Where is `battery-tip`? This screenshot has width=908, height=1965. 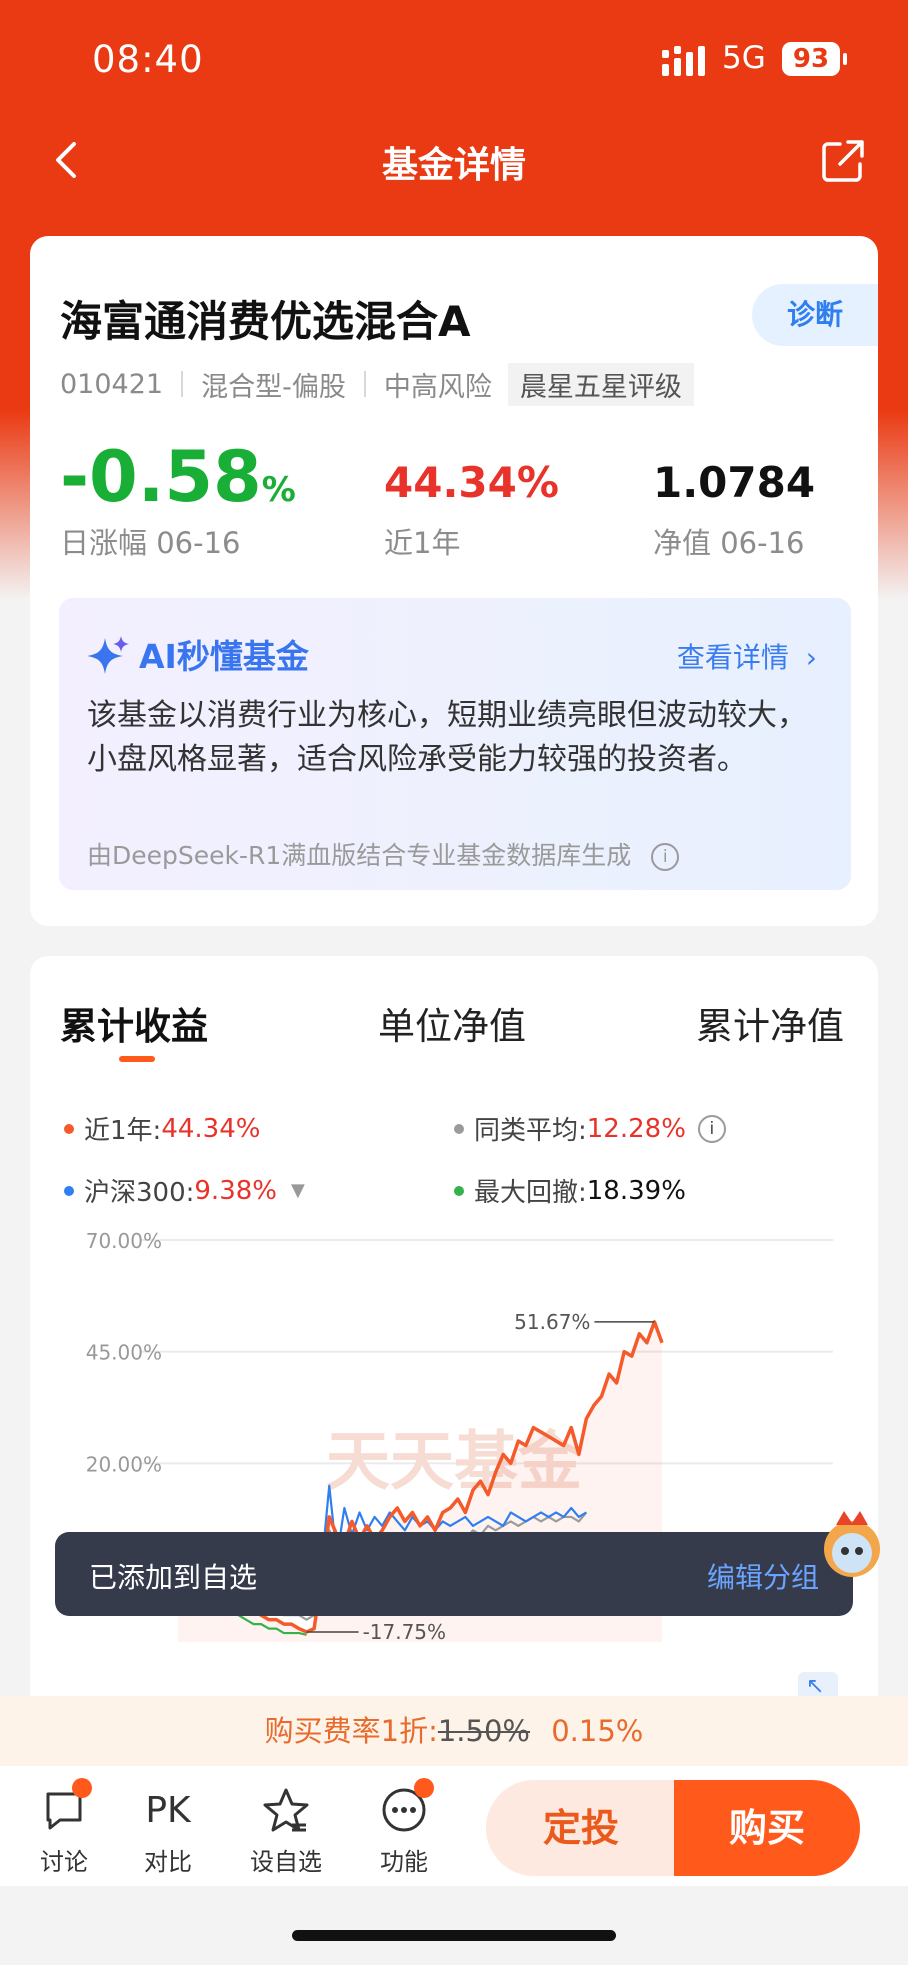 battery-tip is located at coordinates (845, 59).